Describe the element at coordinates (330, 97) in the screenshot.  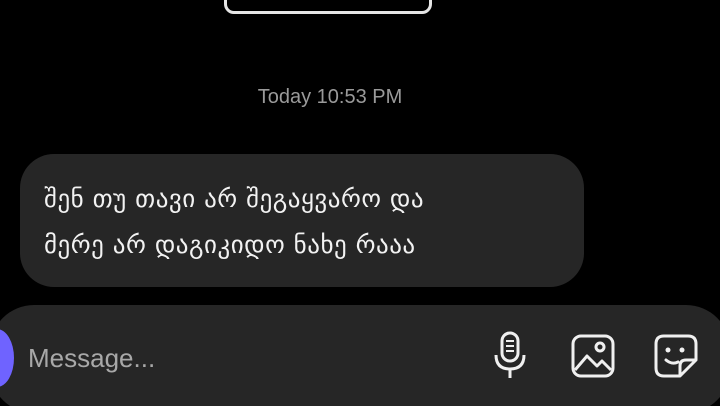
I see `message-timestamp: Today 10:53 PM` at that location.